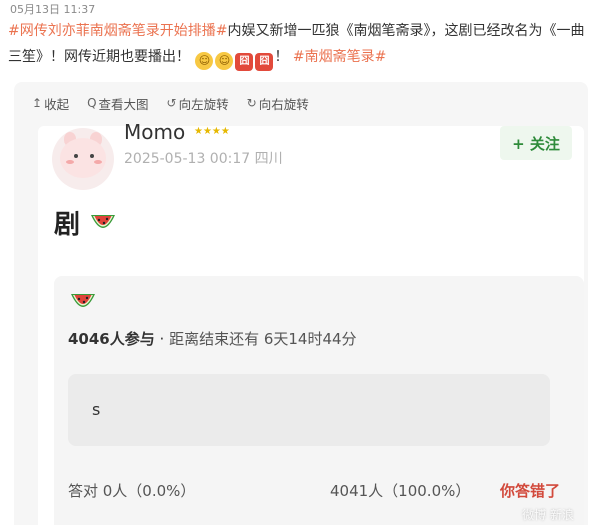 The image size is (600, 525). I want to click on follow-button: + 关注, so click(536, 143).